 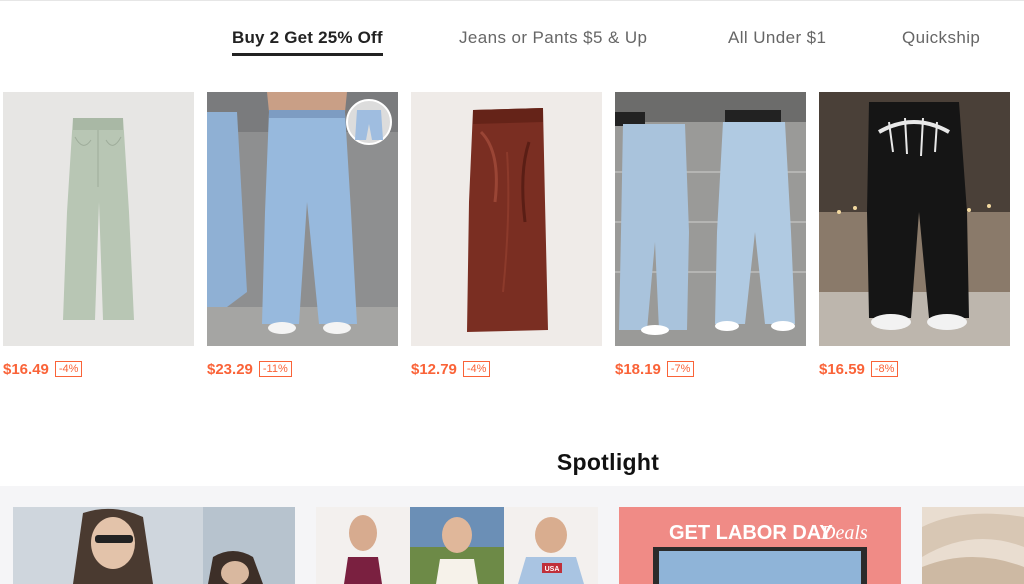 What do you see at coordinates (26, 369) in the screenshot?
I see `product-price: $16.49` at bounding box center [26, 369].